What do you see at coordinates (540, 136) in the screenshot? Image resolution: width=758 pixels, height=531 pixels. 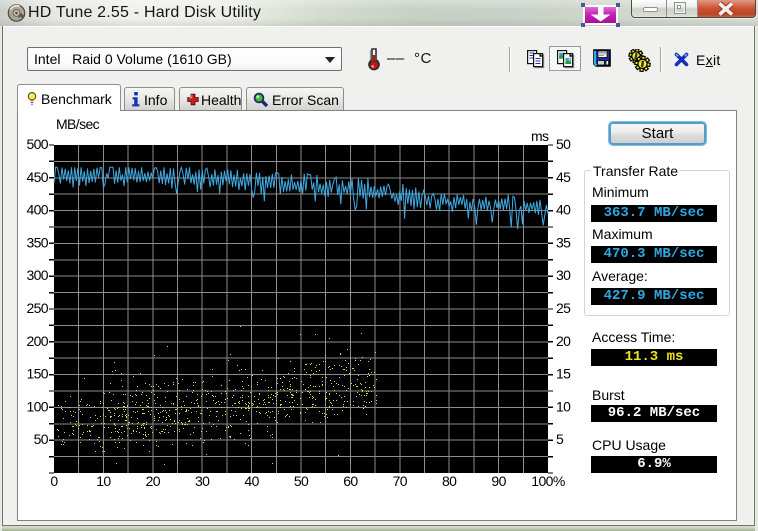 I see `svg-text: ms` at bounding box center [540, 136].